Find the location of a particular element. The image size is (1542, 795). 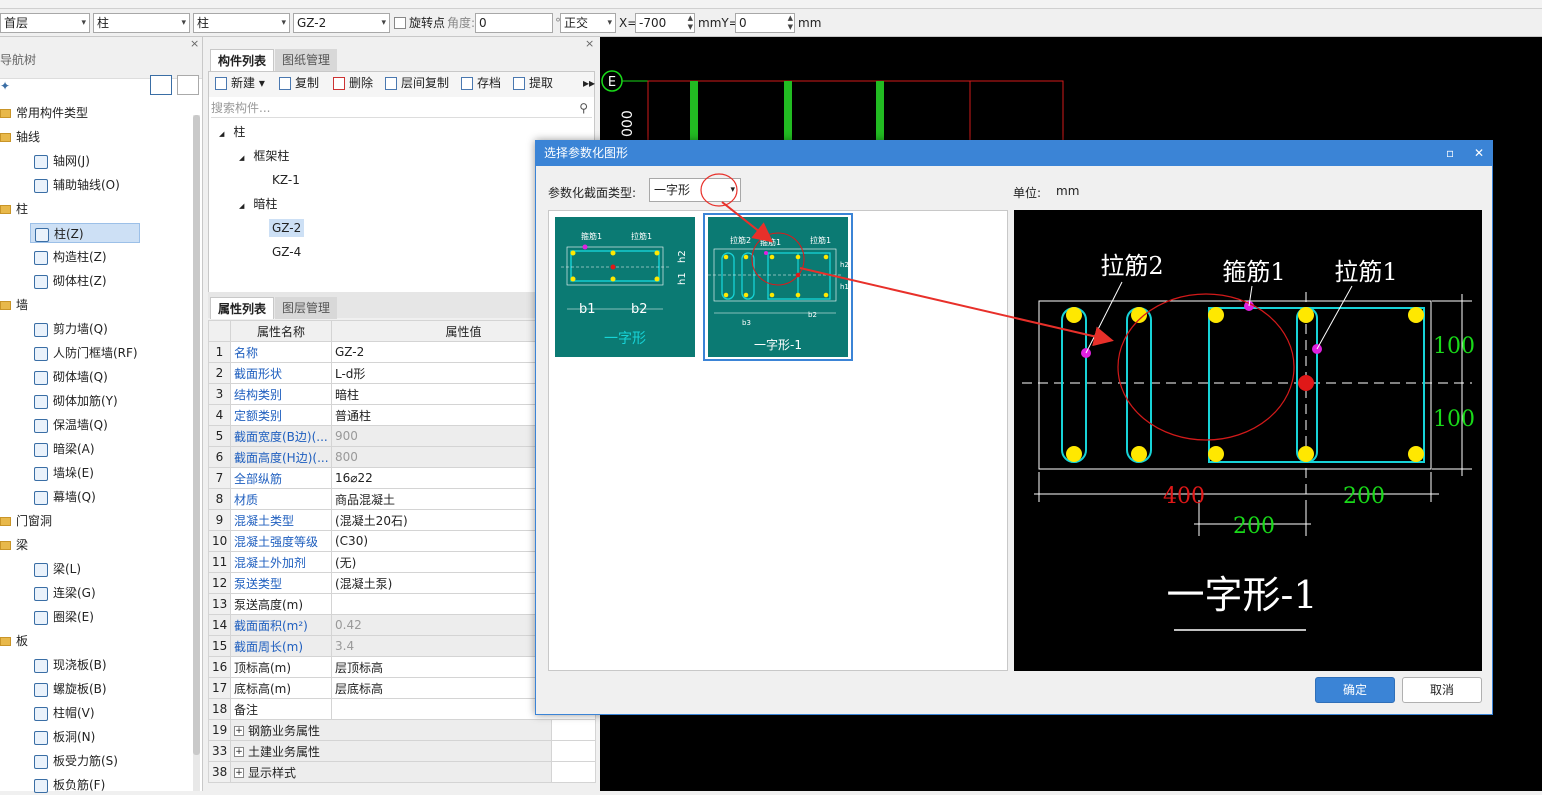

sidebar-item: 柱 is located at coordinates (14, 209).